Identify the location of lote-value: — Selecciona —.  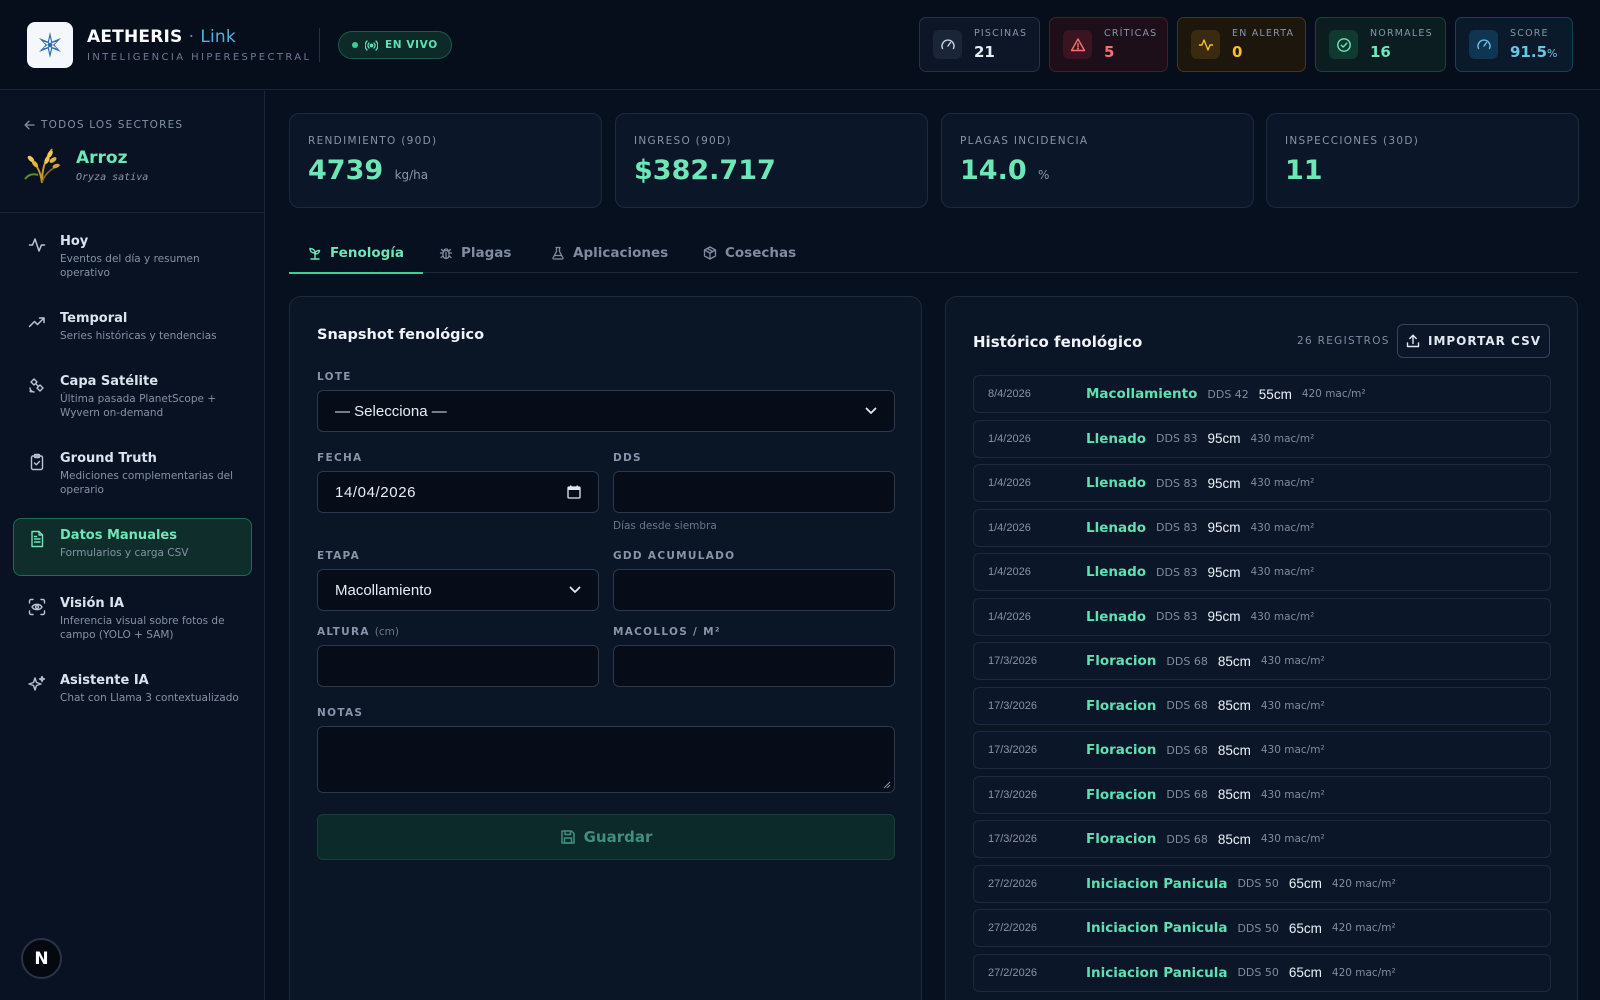
(391, 411).